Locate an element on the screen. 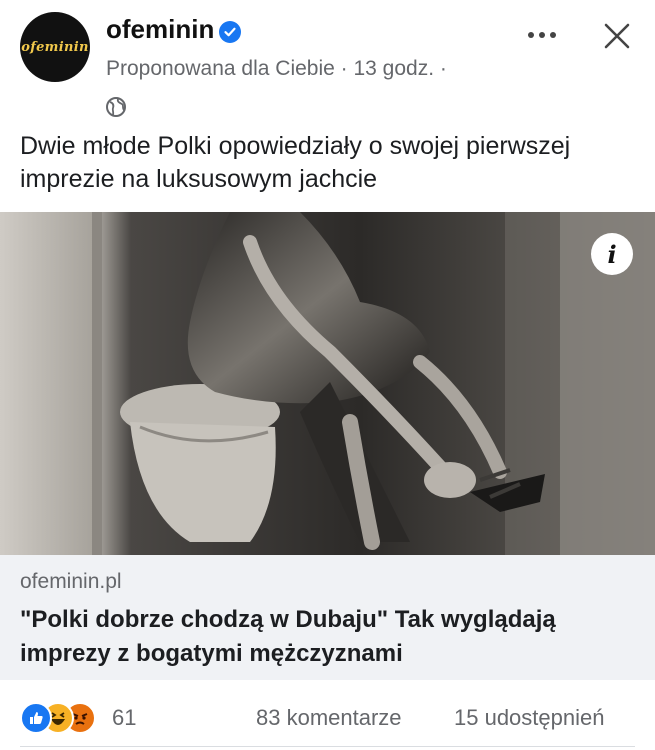 The width and height of the screenshot is (655, 750). page-name: ofeminin is located at coordinates (160, 29).